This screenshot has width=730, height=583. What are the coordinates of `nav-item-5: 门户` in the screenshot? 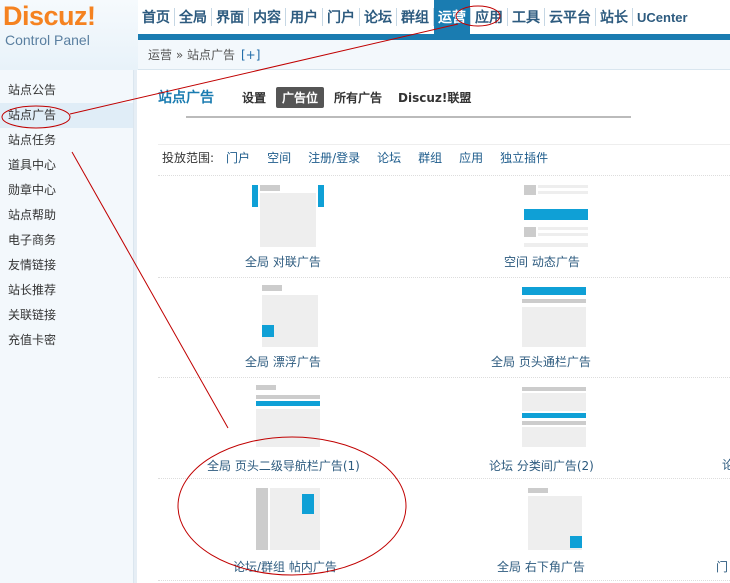 It's located at (341, 17).